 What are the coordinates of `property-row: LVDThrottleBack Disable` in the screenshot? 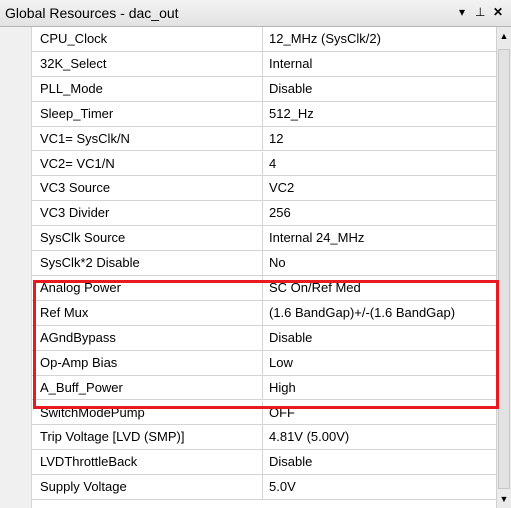 It's located at (264, 463).